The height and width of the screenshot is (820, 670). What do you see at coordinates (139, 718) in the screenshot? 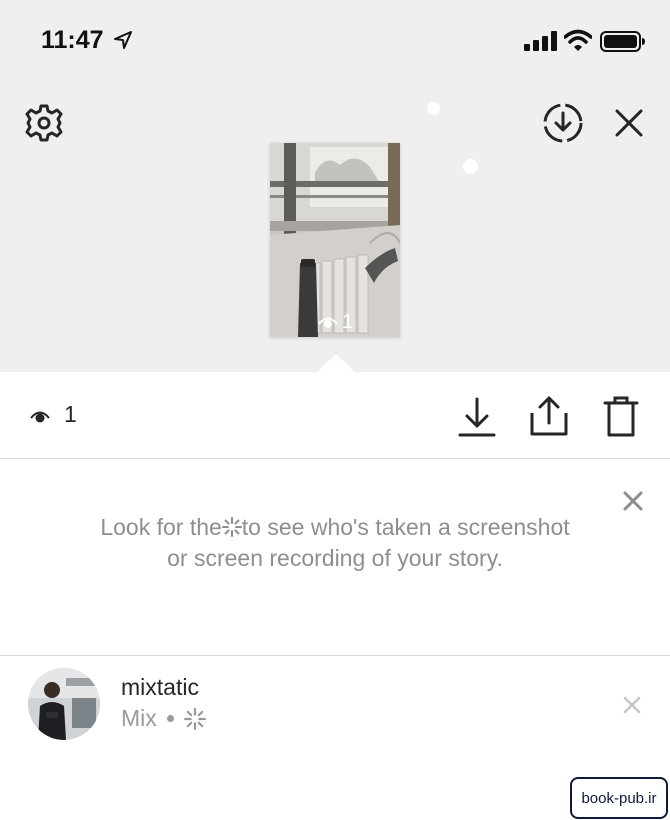
I see `viewer-full-name: Mix` at bounding box center [139, 718].